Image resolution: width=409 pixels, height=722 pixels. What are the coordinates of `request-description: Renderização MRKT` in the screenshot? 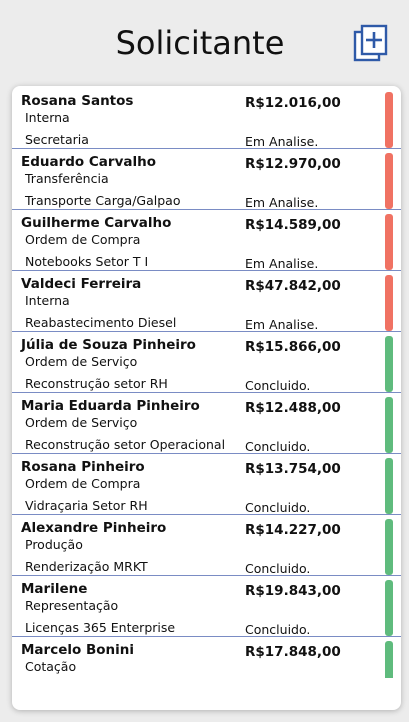 It's located at (86, 566).